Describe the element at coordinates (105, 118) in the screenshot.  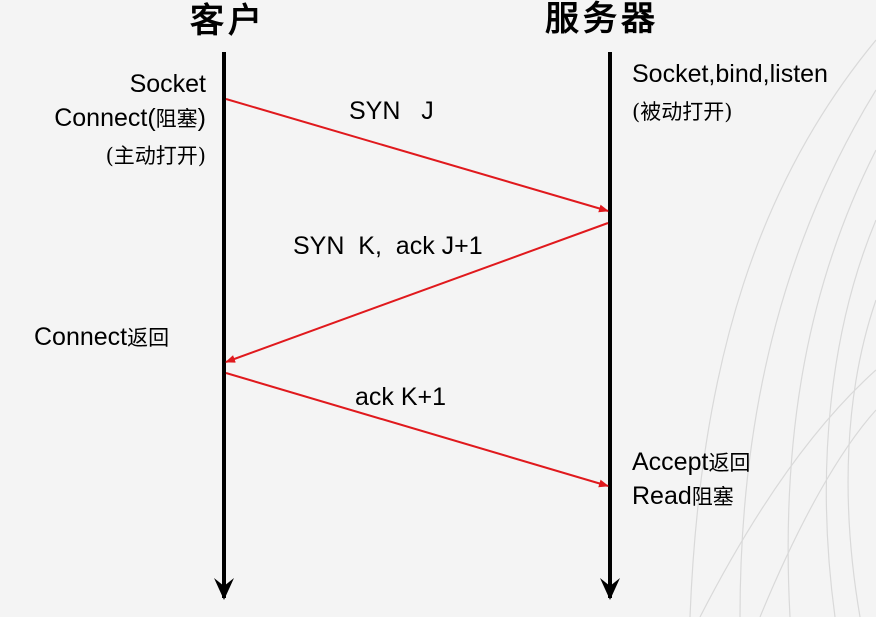
I see `connect-prefix: Connect(` at that location.